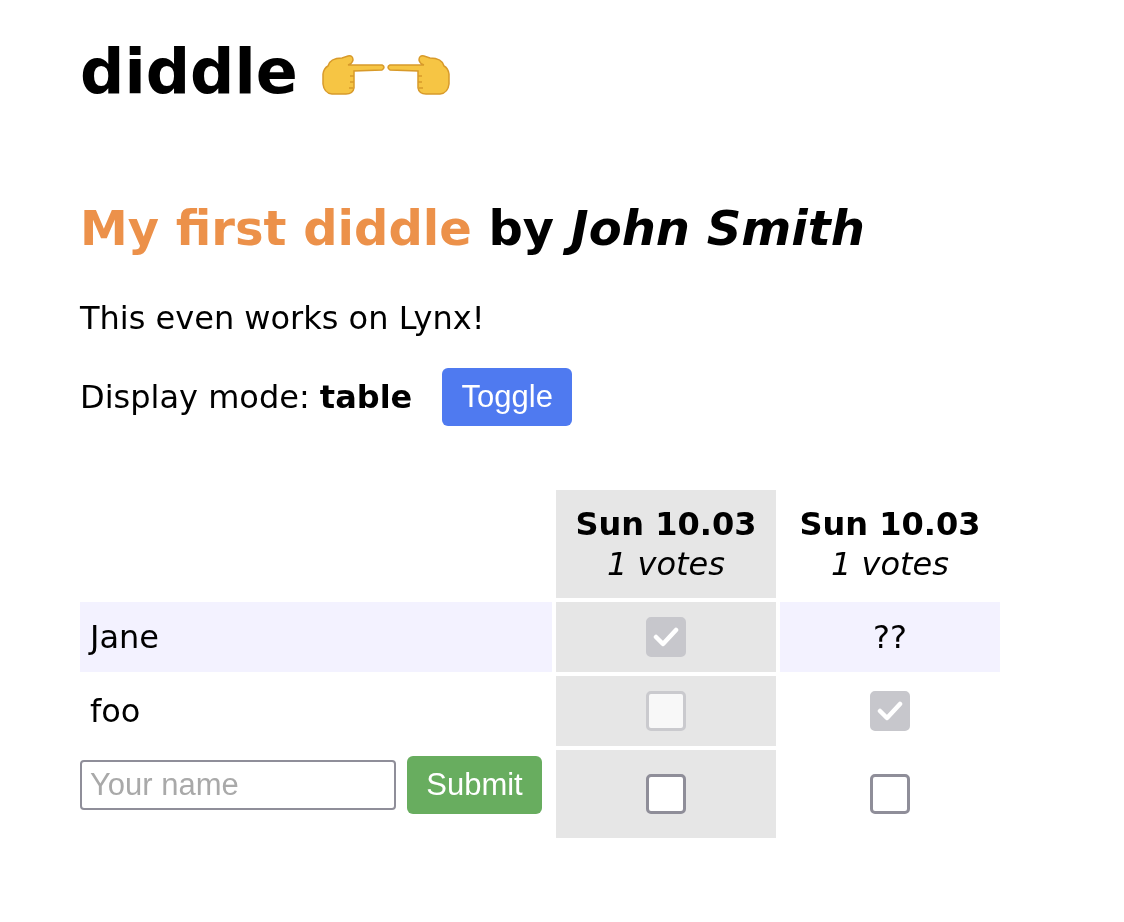  I want to click on vote-cell: ??, so click(890, 637).